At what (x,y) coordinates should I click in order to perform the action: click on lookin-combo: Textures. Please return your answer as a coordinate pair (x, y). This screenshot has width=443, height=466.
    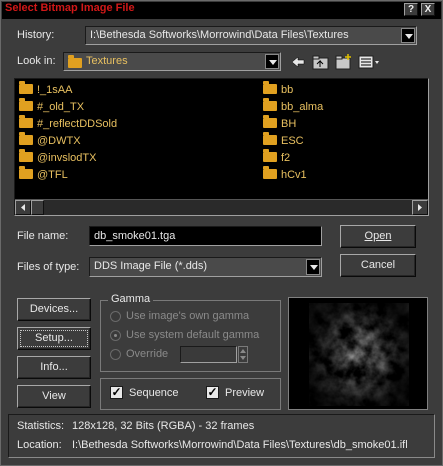
    Looking at the image, I should click on (172, 61).